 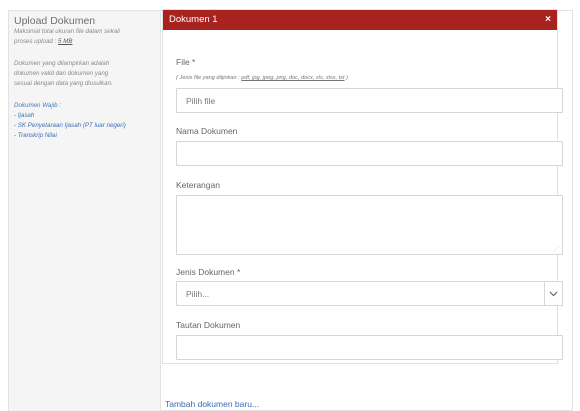 I want to click on file-hint-suffix: ), so click(x=346, y=78).